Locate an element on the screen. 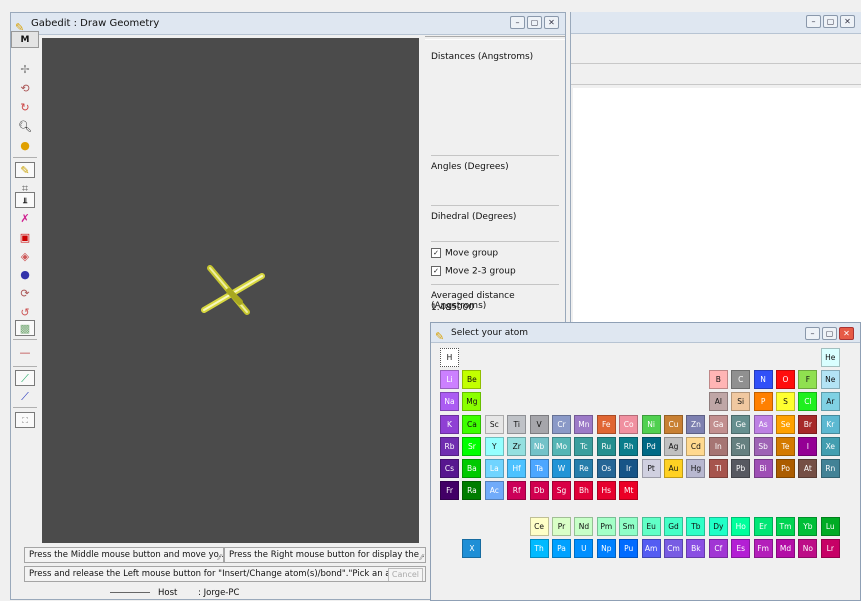  element-db: Db is located at coordinates (539, 491).